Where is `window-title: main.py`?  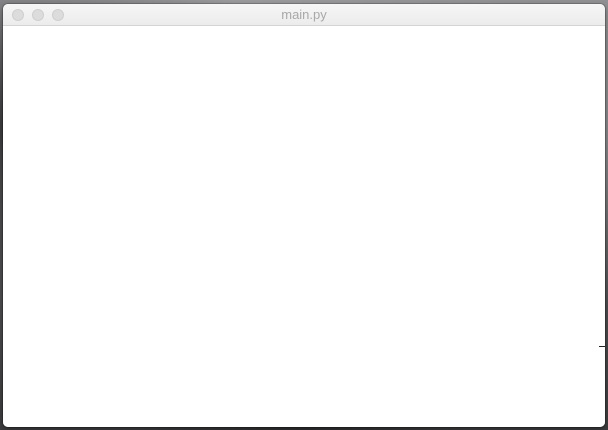
window-title: main.py is located at coordinates (304, 14).